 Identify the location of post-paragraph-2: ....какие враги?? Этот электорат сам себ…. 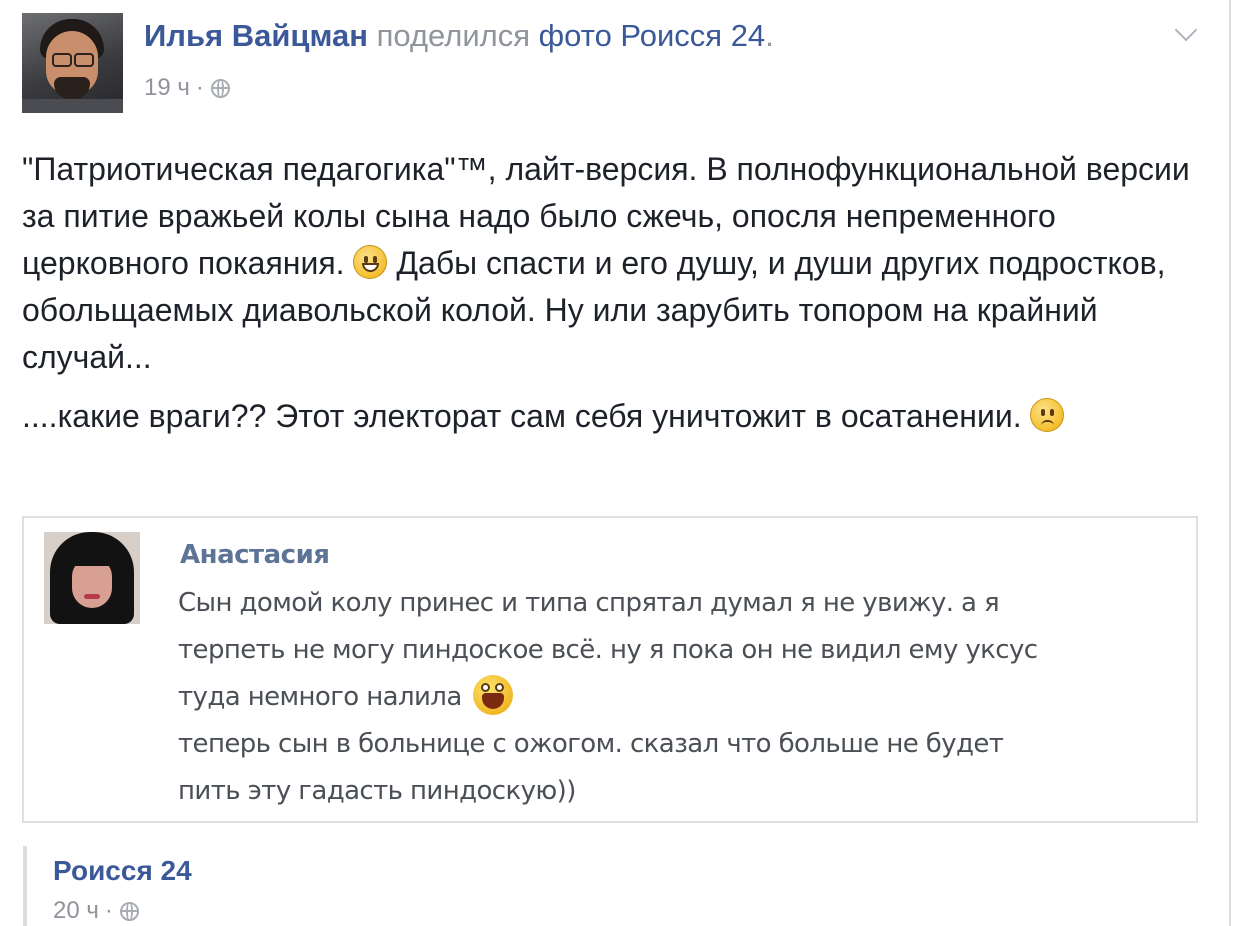
(617, 416).